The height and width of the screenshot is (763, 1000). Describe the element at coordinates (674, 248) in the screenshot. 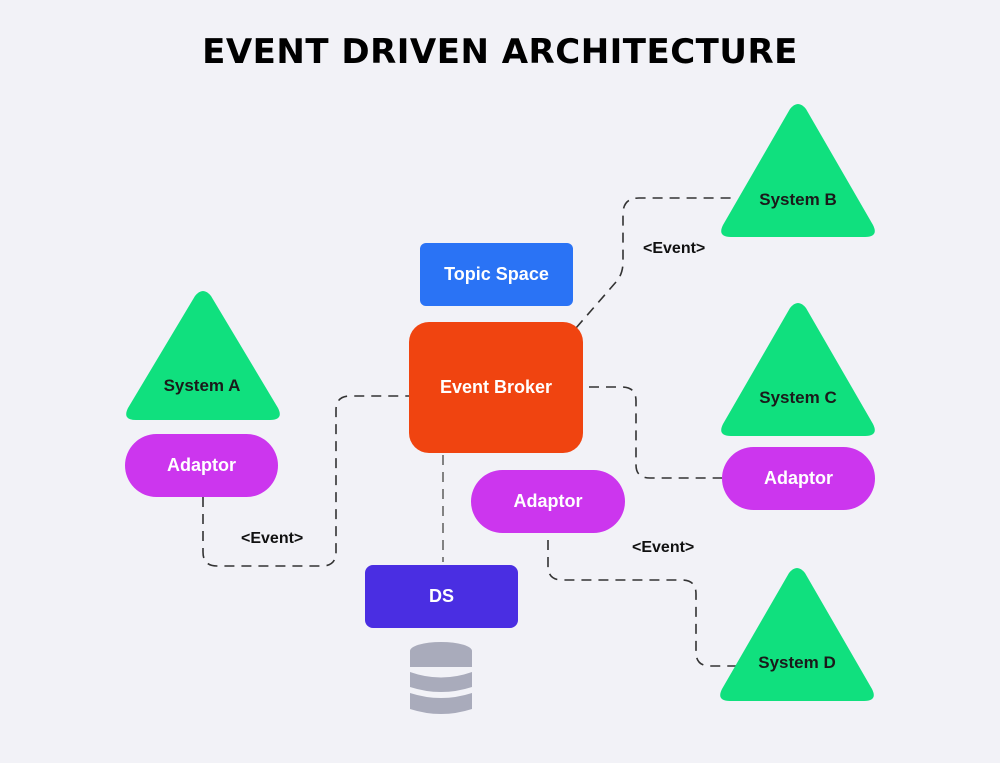

I see `event-label-b: <Event>` at that location.